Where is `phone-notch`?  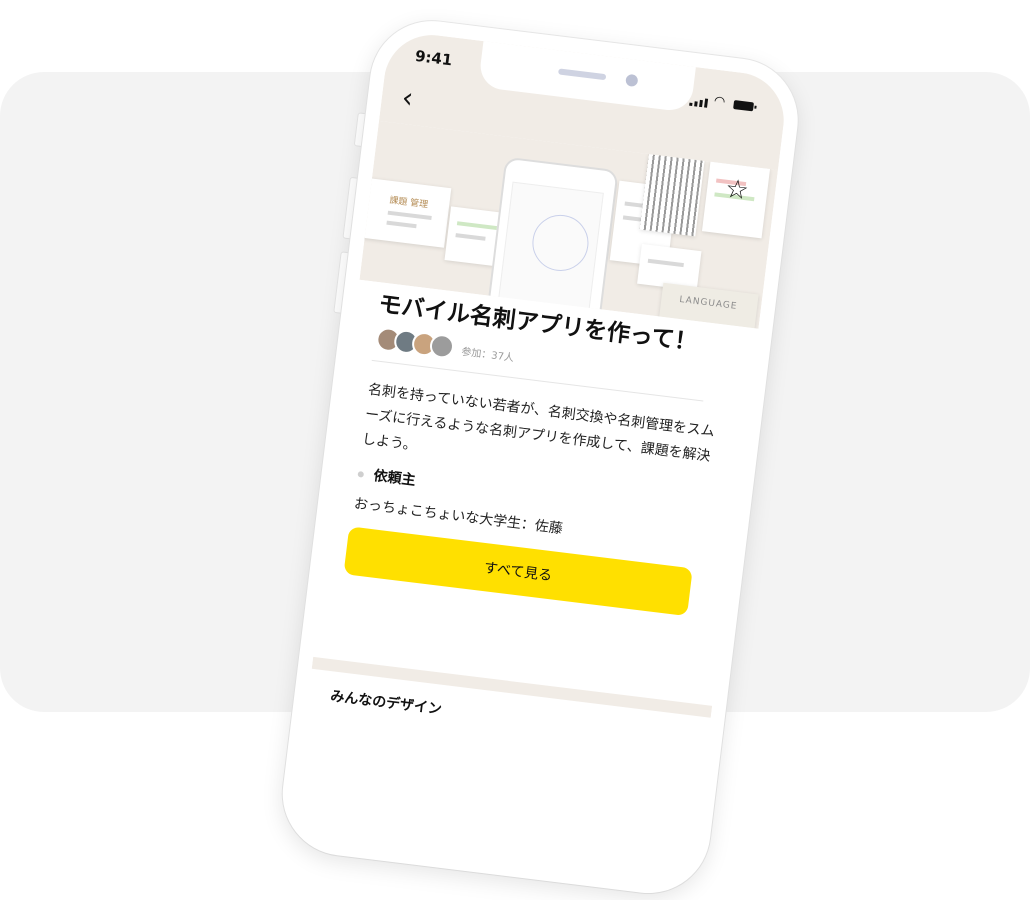
phone-notch is located at coordinates (586, 77).